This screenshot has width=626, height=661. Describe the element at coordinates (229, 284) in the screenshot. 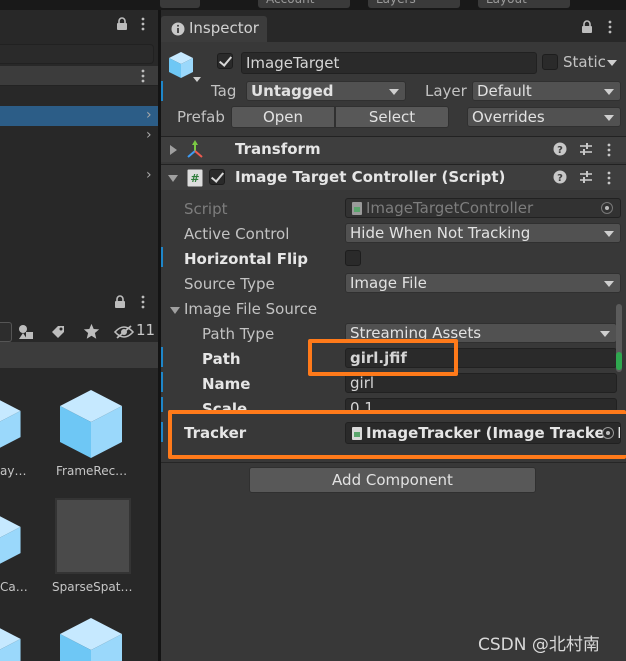

I see `source-type-label: Source Type` at that location.